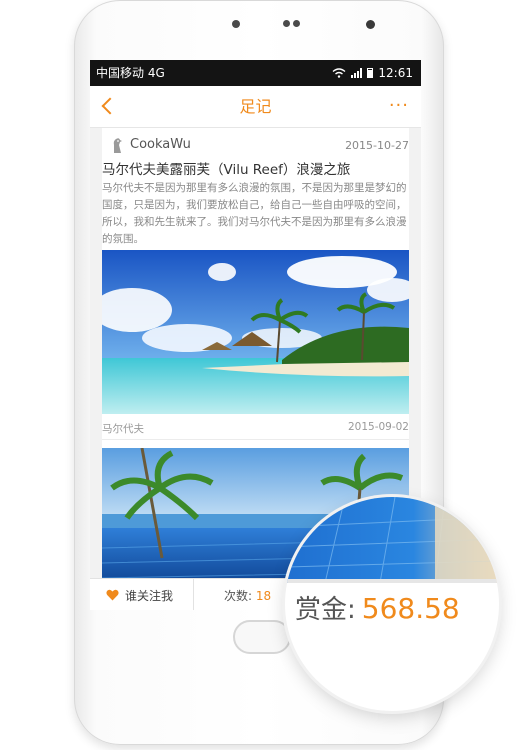 The image size is (526, 750). What do you see at coordinates (392, 540) in the screenshot?
I see `magnified-pool-photo` at bounding box center [392, 540].